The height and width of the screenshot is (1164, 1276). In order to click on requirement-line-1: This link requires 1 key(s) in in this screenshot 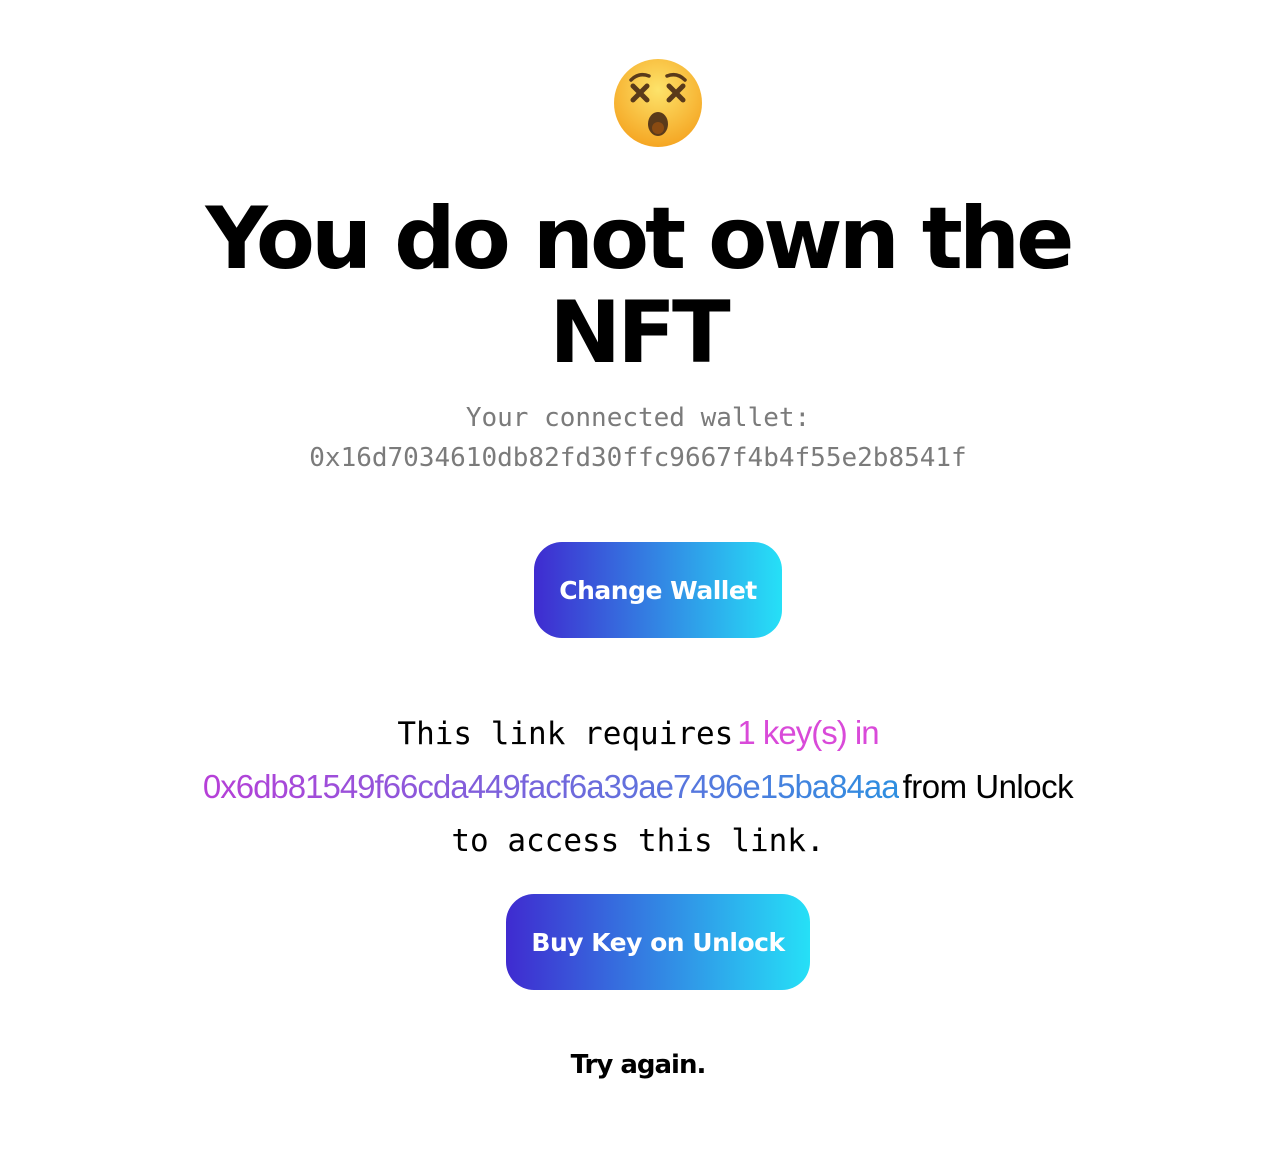, I will do `click(638, 733)`.